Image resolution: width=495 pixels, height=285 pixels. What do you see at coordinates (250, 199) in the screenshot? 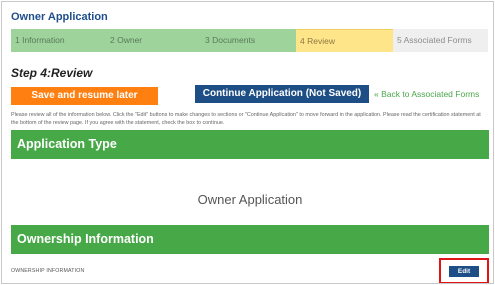
I see `application-name: Owner Application` at bounding box center [250, 199].